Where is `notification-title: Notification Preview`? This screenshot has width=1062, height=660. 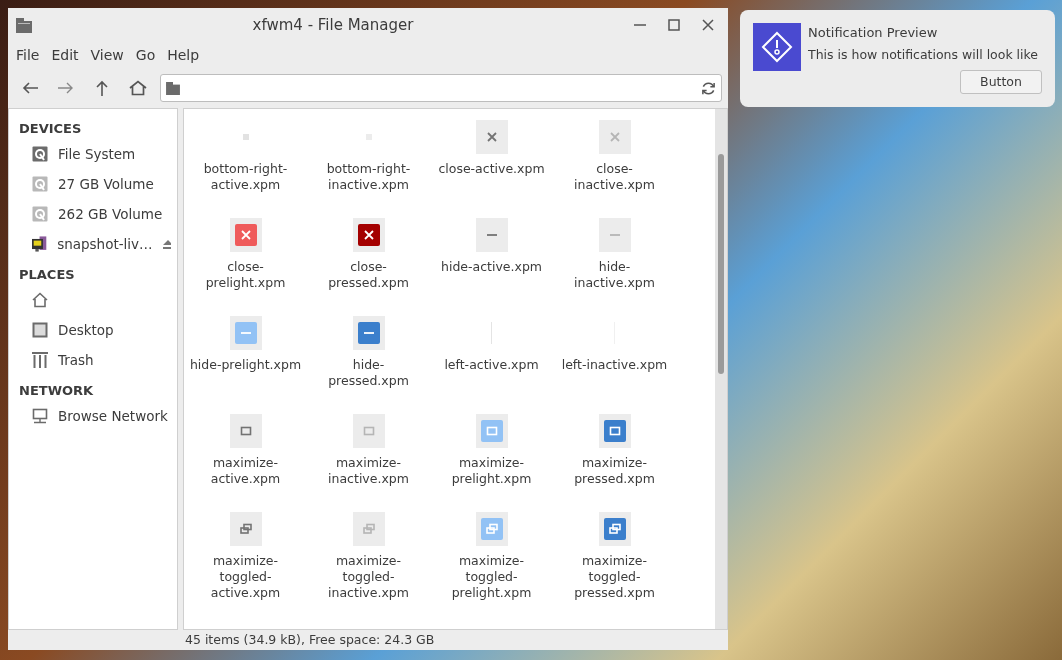
notification-title: Notification Preview is located at coordinates (873, 33).